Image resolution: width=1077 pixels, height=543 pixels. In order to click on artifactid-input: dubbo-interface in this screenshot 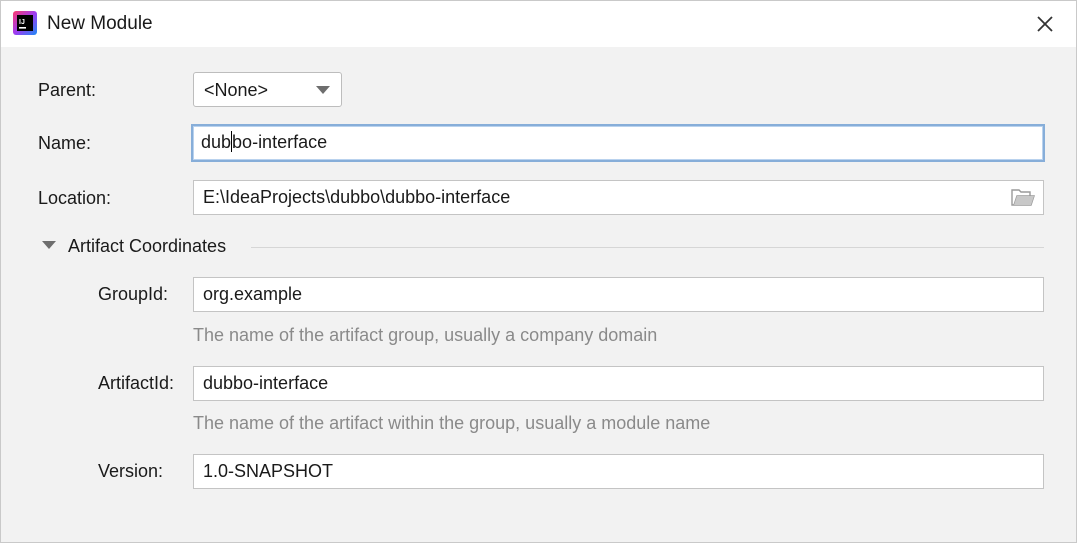, I will do `click(618, 383)`.